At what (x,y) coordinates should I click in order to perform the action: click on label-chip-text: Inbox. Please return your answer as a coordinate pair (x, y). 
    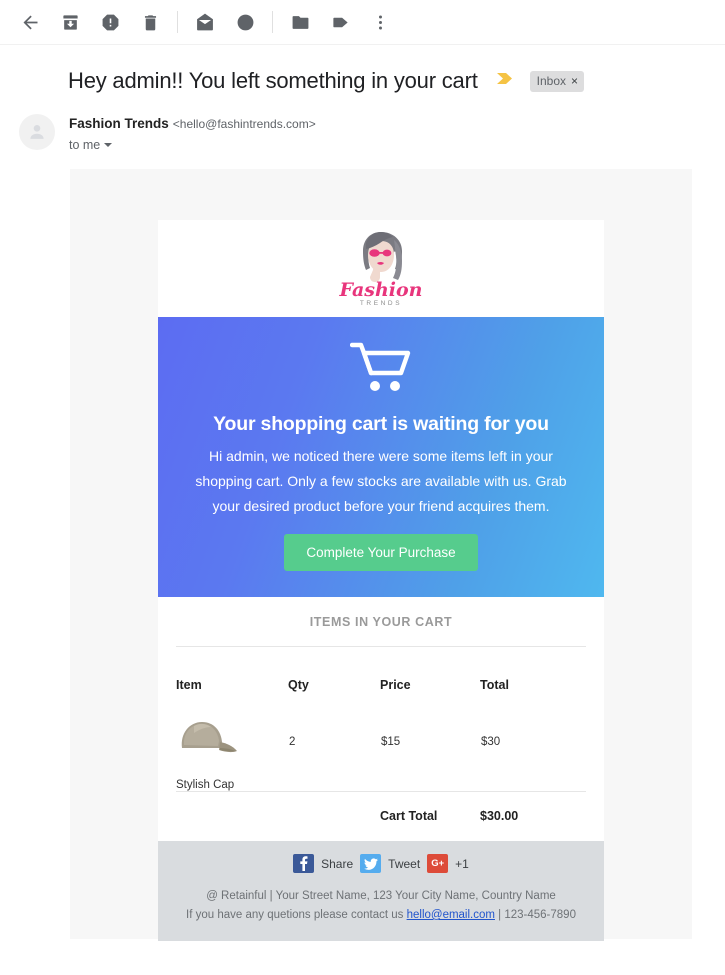
    Looking at the image, I should click on (551, 80).